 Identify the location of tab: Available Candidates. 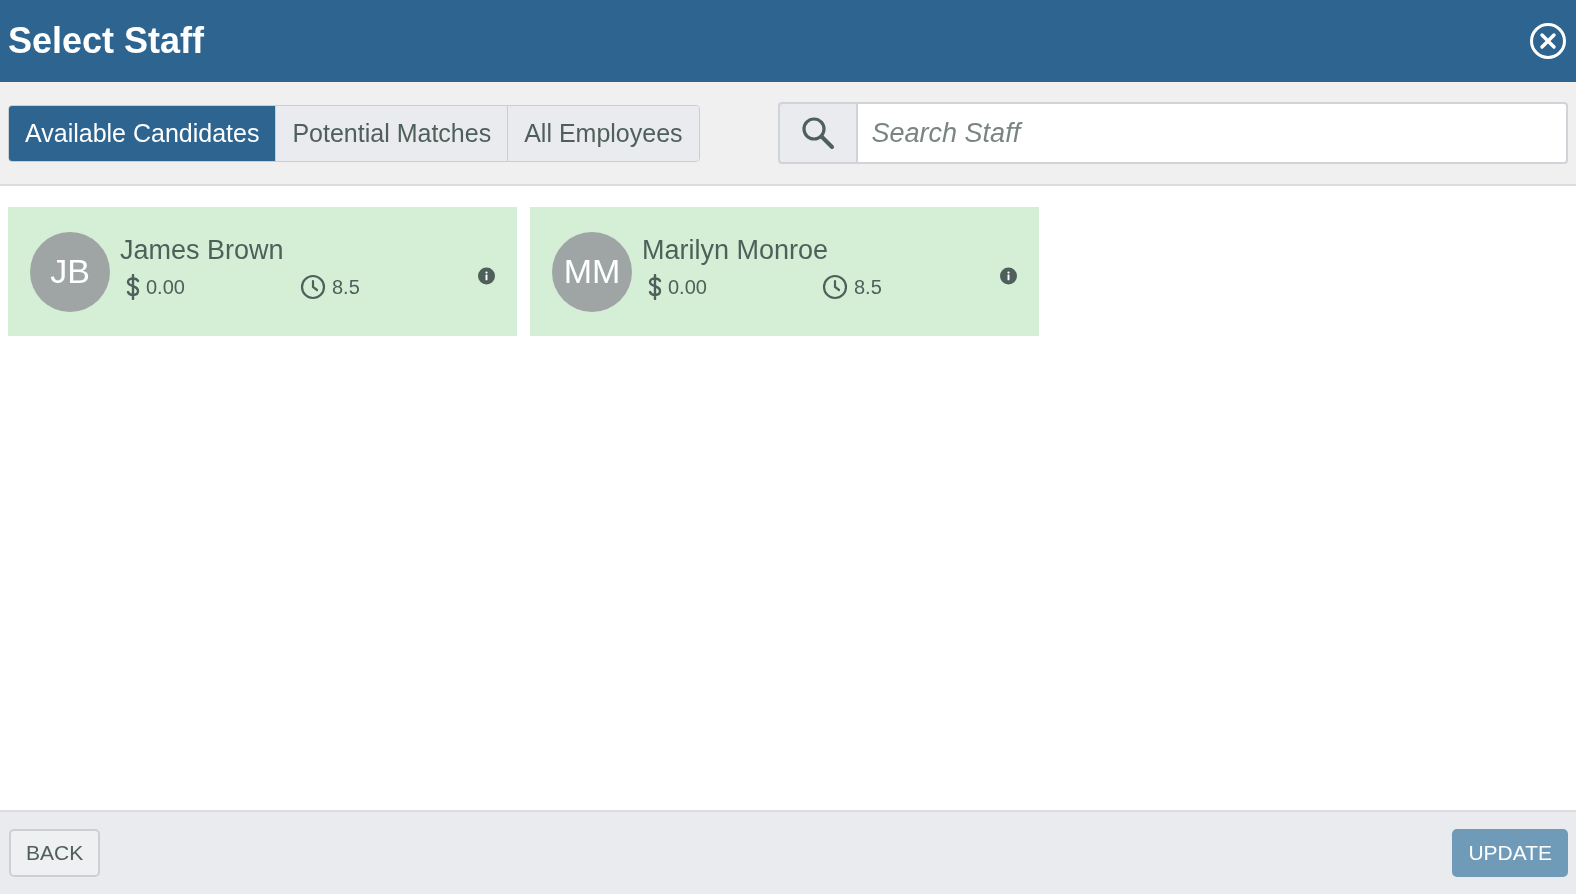
(142, 133).